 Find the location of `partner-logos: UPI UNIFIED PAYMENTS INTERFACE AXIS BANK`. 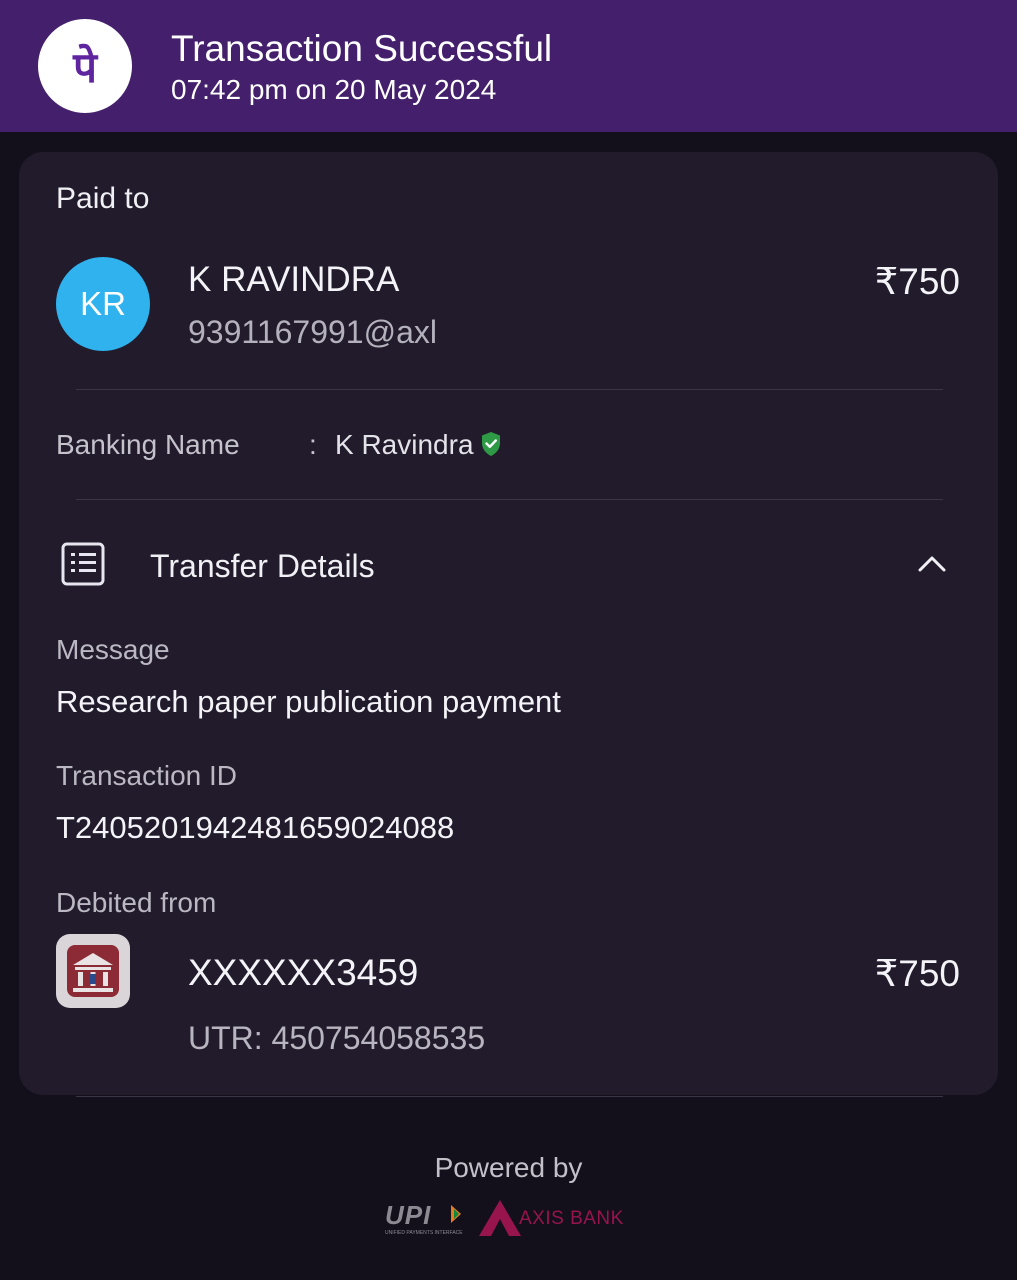

partner-logos: UPI UNIFIED PAYMENTS INTERFACE AXIS BANK is located at coordinates (510, 1218).